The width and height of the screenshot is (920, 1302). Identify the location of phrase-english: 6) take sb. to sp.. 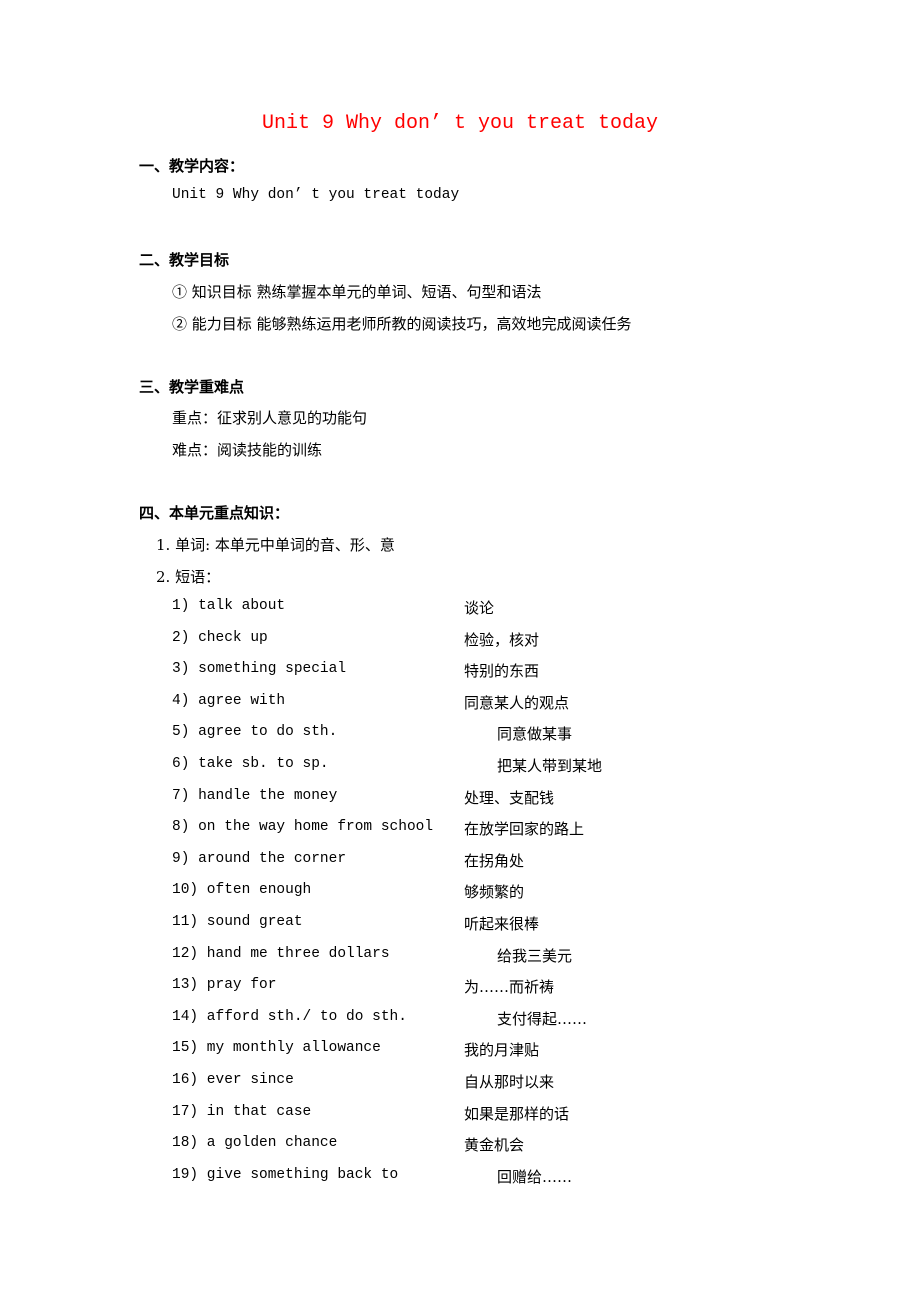
(250, 764).